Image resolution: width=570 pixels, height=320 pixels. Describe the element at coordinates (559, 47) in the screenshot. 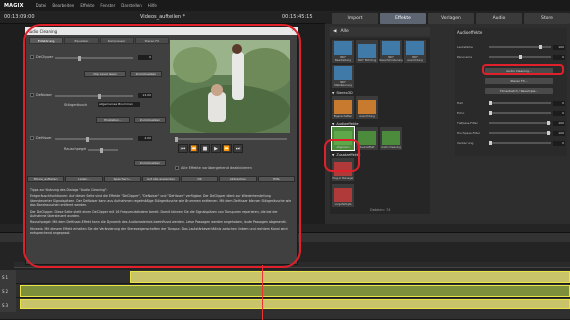

I see `volume-value: 100` at that location.